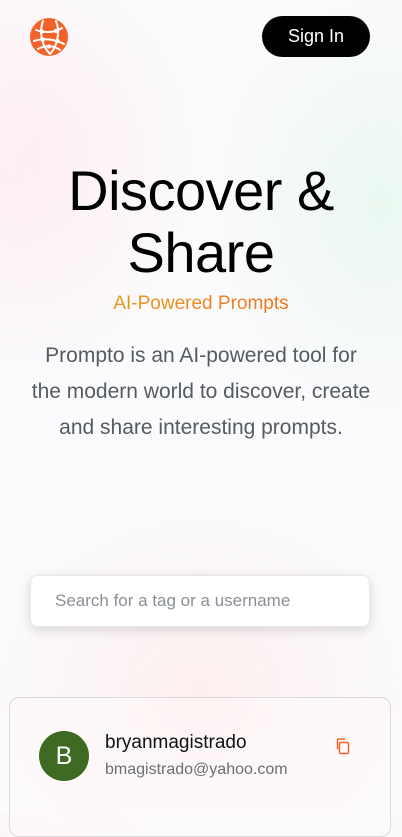 The image size is (402, 837). Describe the element at coordinates (316, 36) in the screenshot. I see `sign-in-button: Sign In` at that location.